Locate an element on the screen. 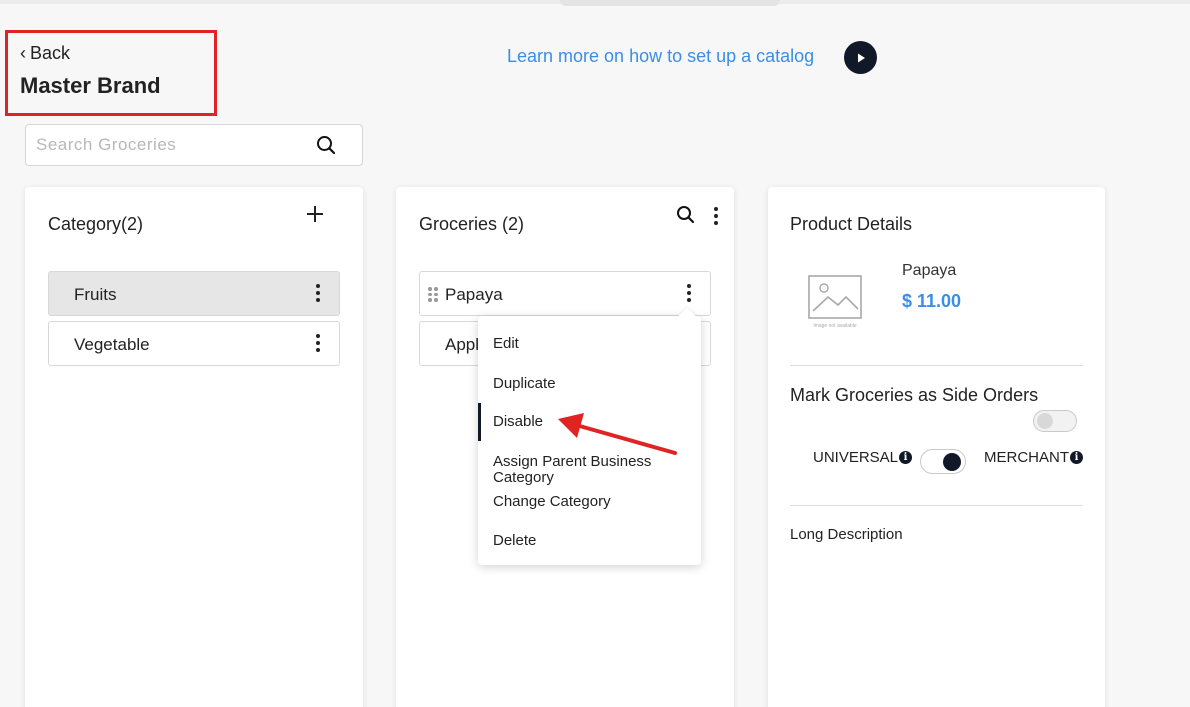  category-item-fruits: Fruits is located at coordinates (194, 293).